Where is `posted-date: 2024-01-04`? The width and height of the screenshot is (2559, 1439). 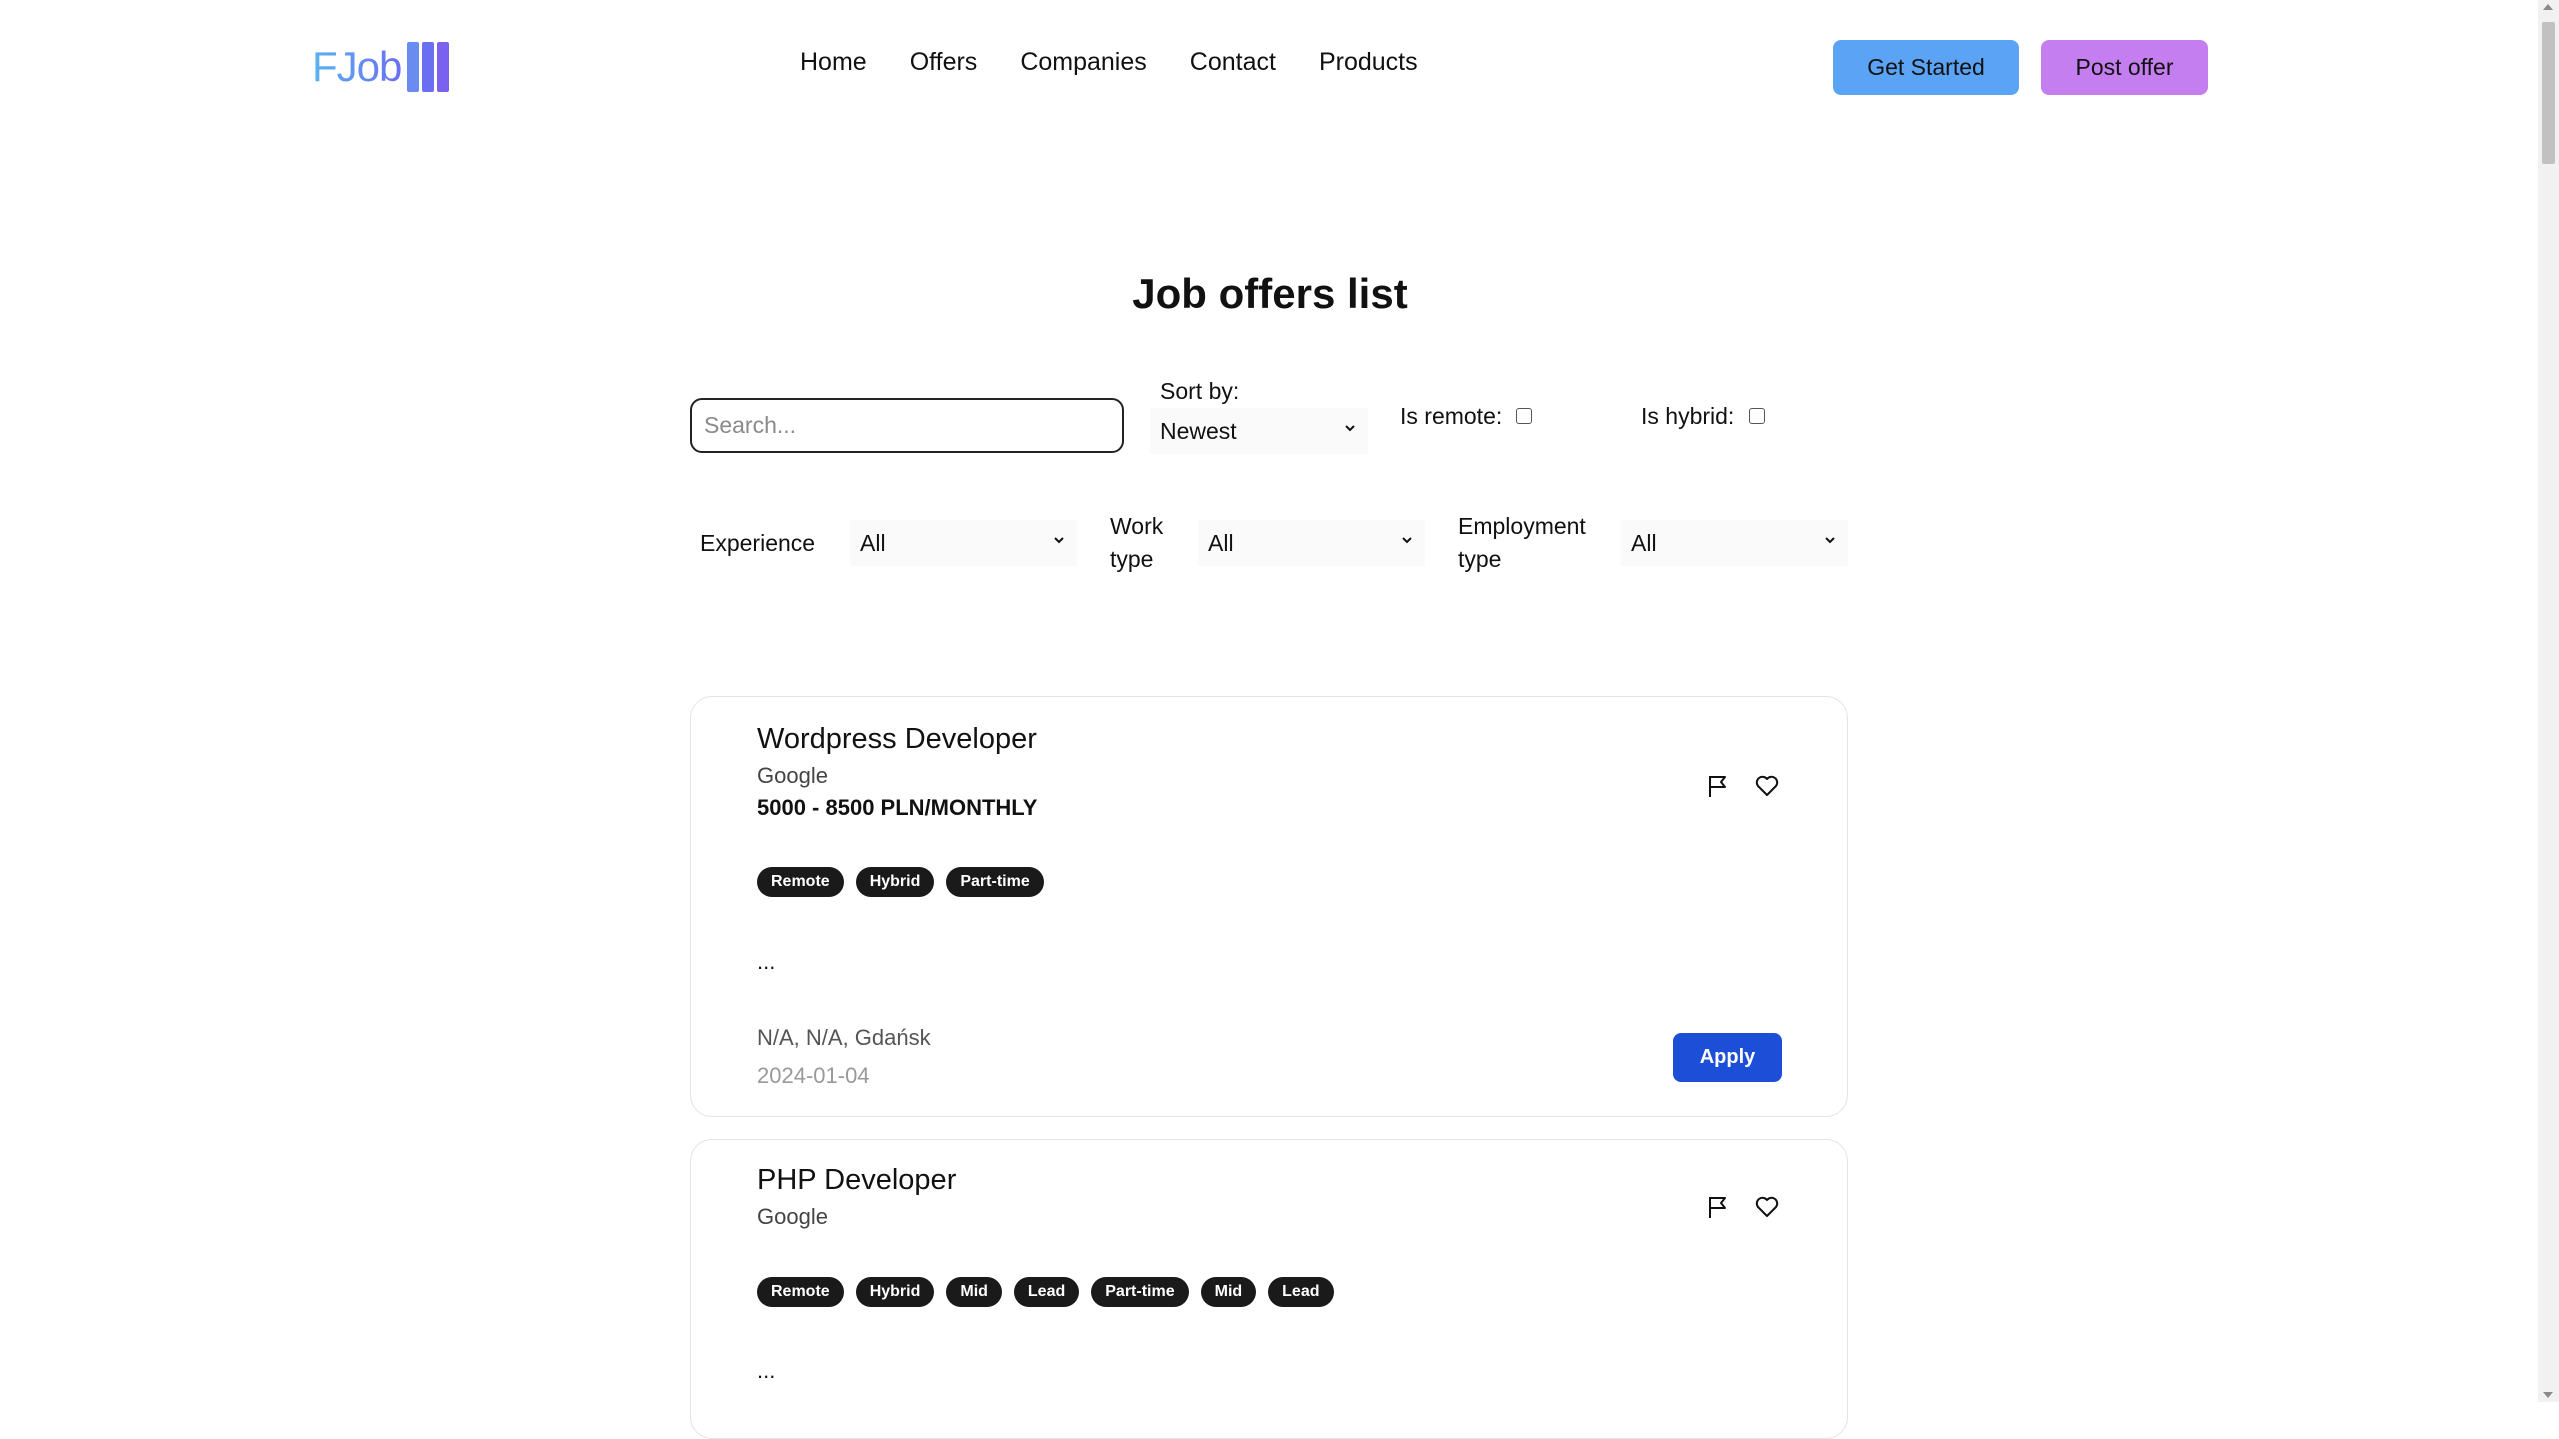 posted-date: 2024-01-04 is located at coordinates (813, 1075).